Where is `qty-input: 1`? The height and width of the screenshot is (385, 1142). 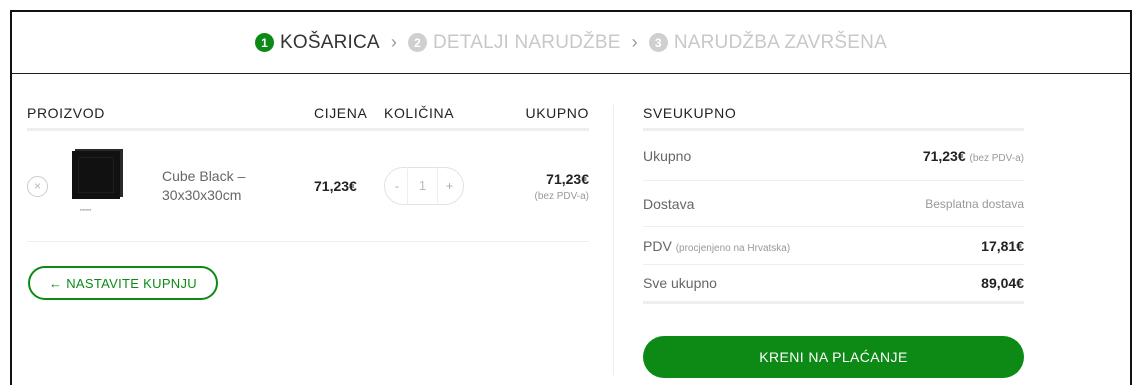 qty-input: 1 is located at coordinates (422, 186).